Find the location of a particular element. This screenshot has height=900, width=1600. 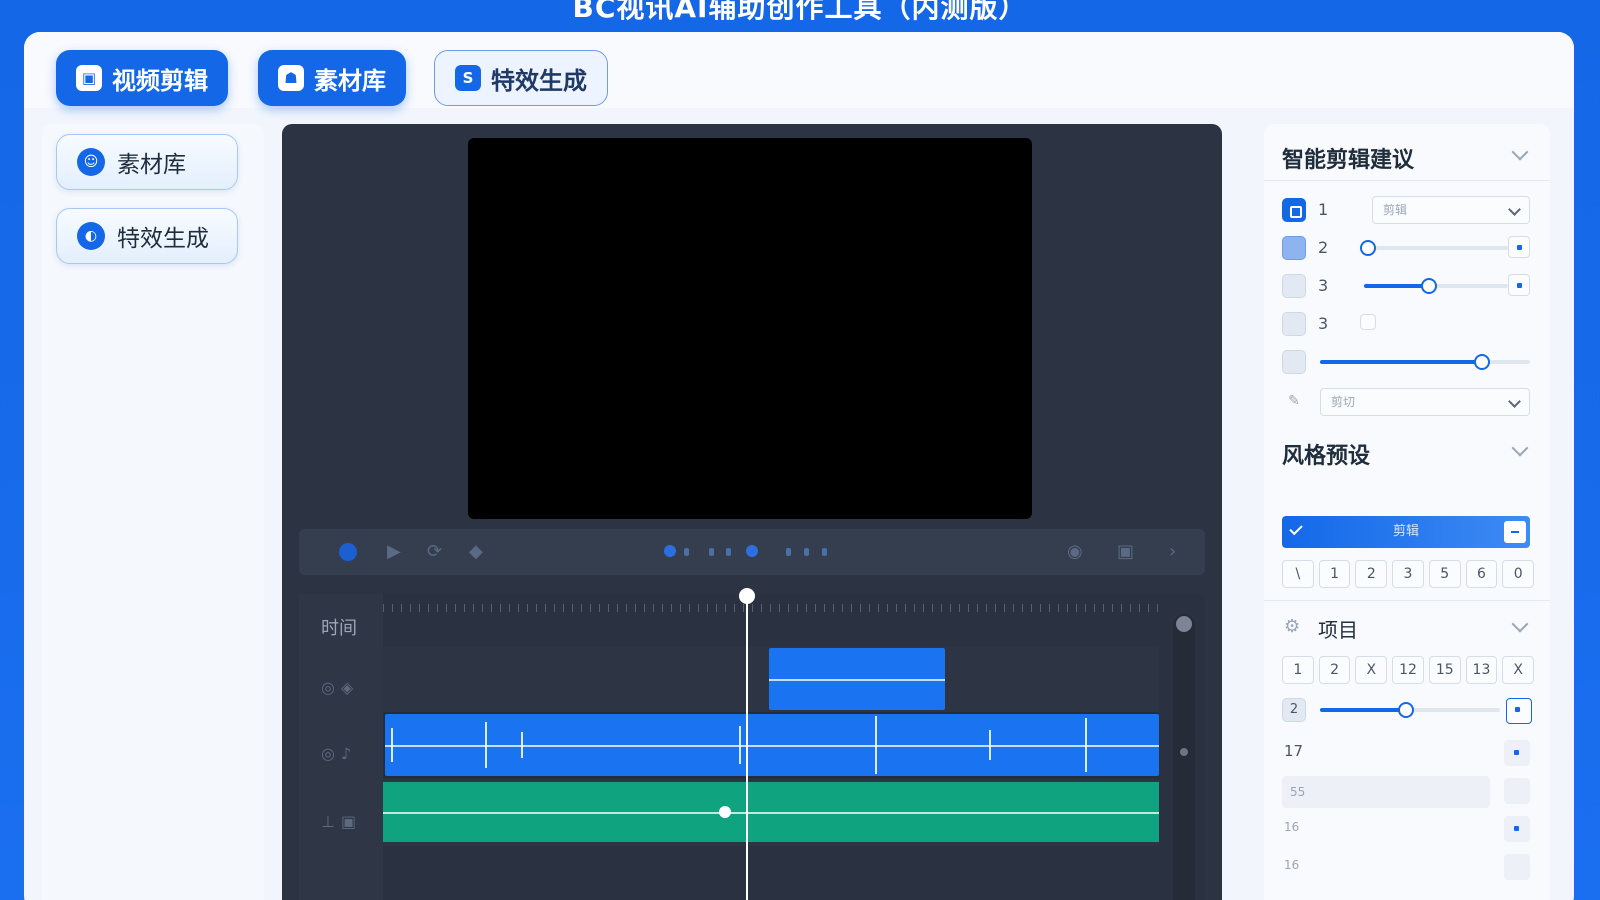

export-icon: ▣ is located at coordinates (1125, 552).